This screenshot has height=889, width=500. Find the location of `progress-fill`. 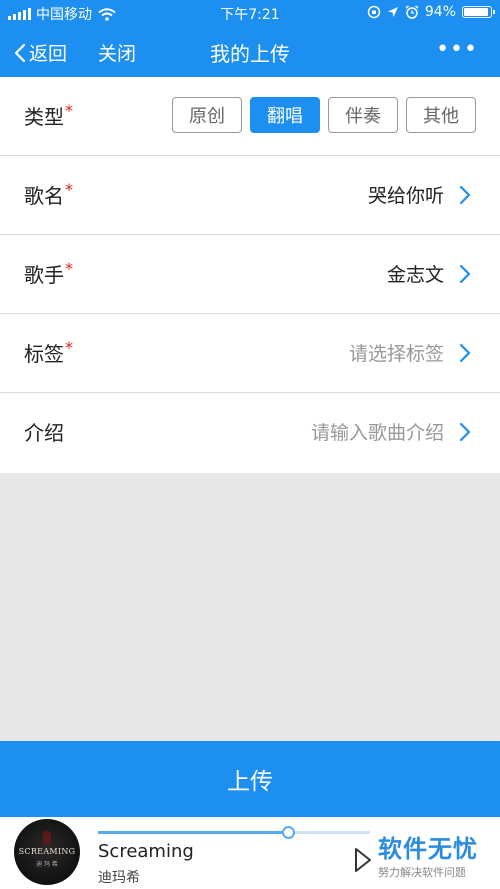

progress-fill is located at coordinates (193, 832).